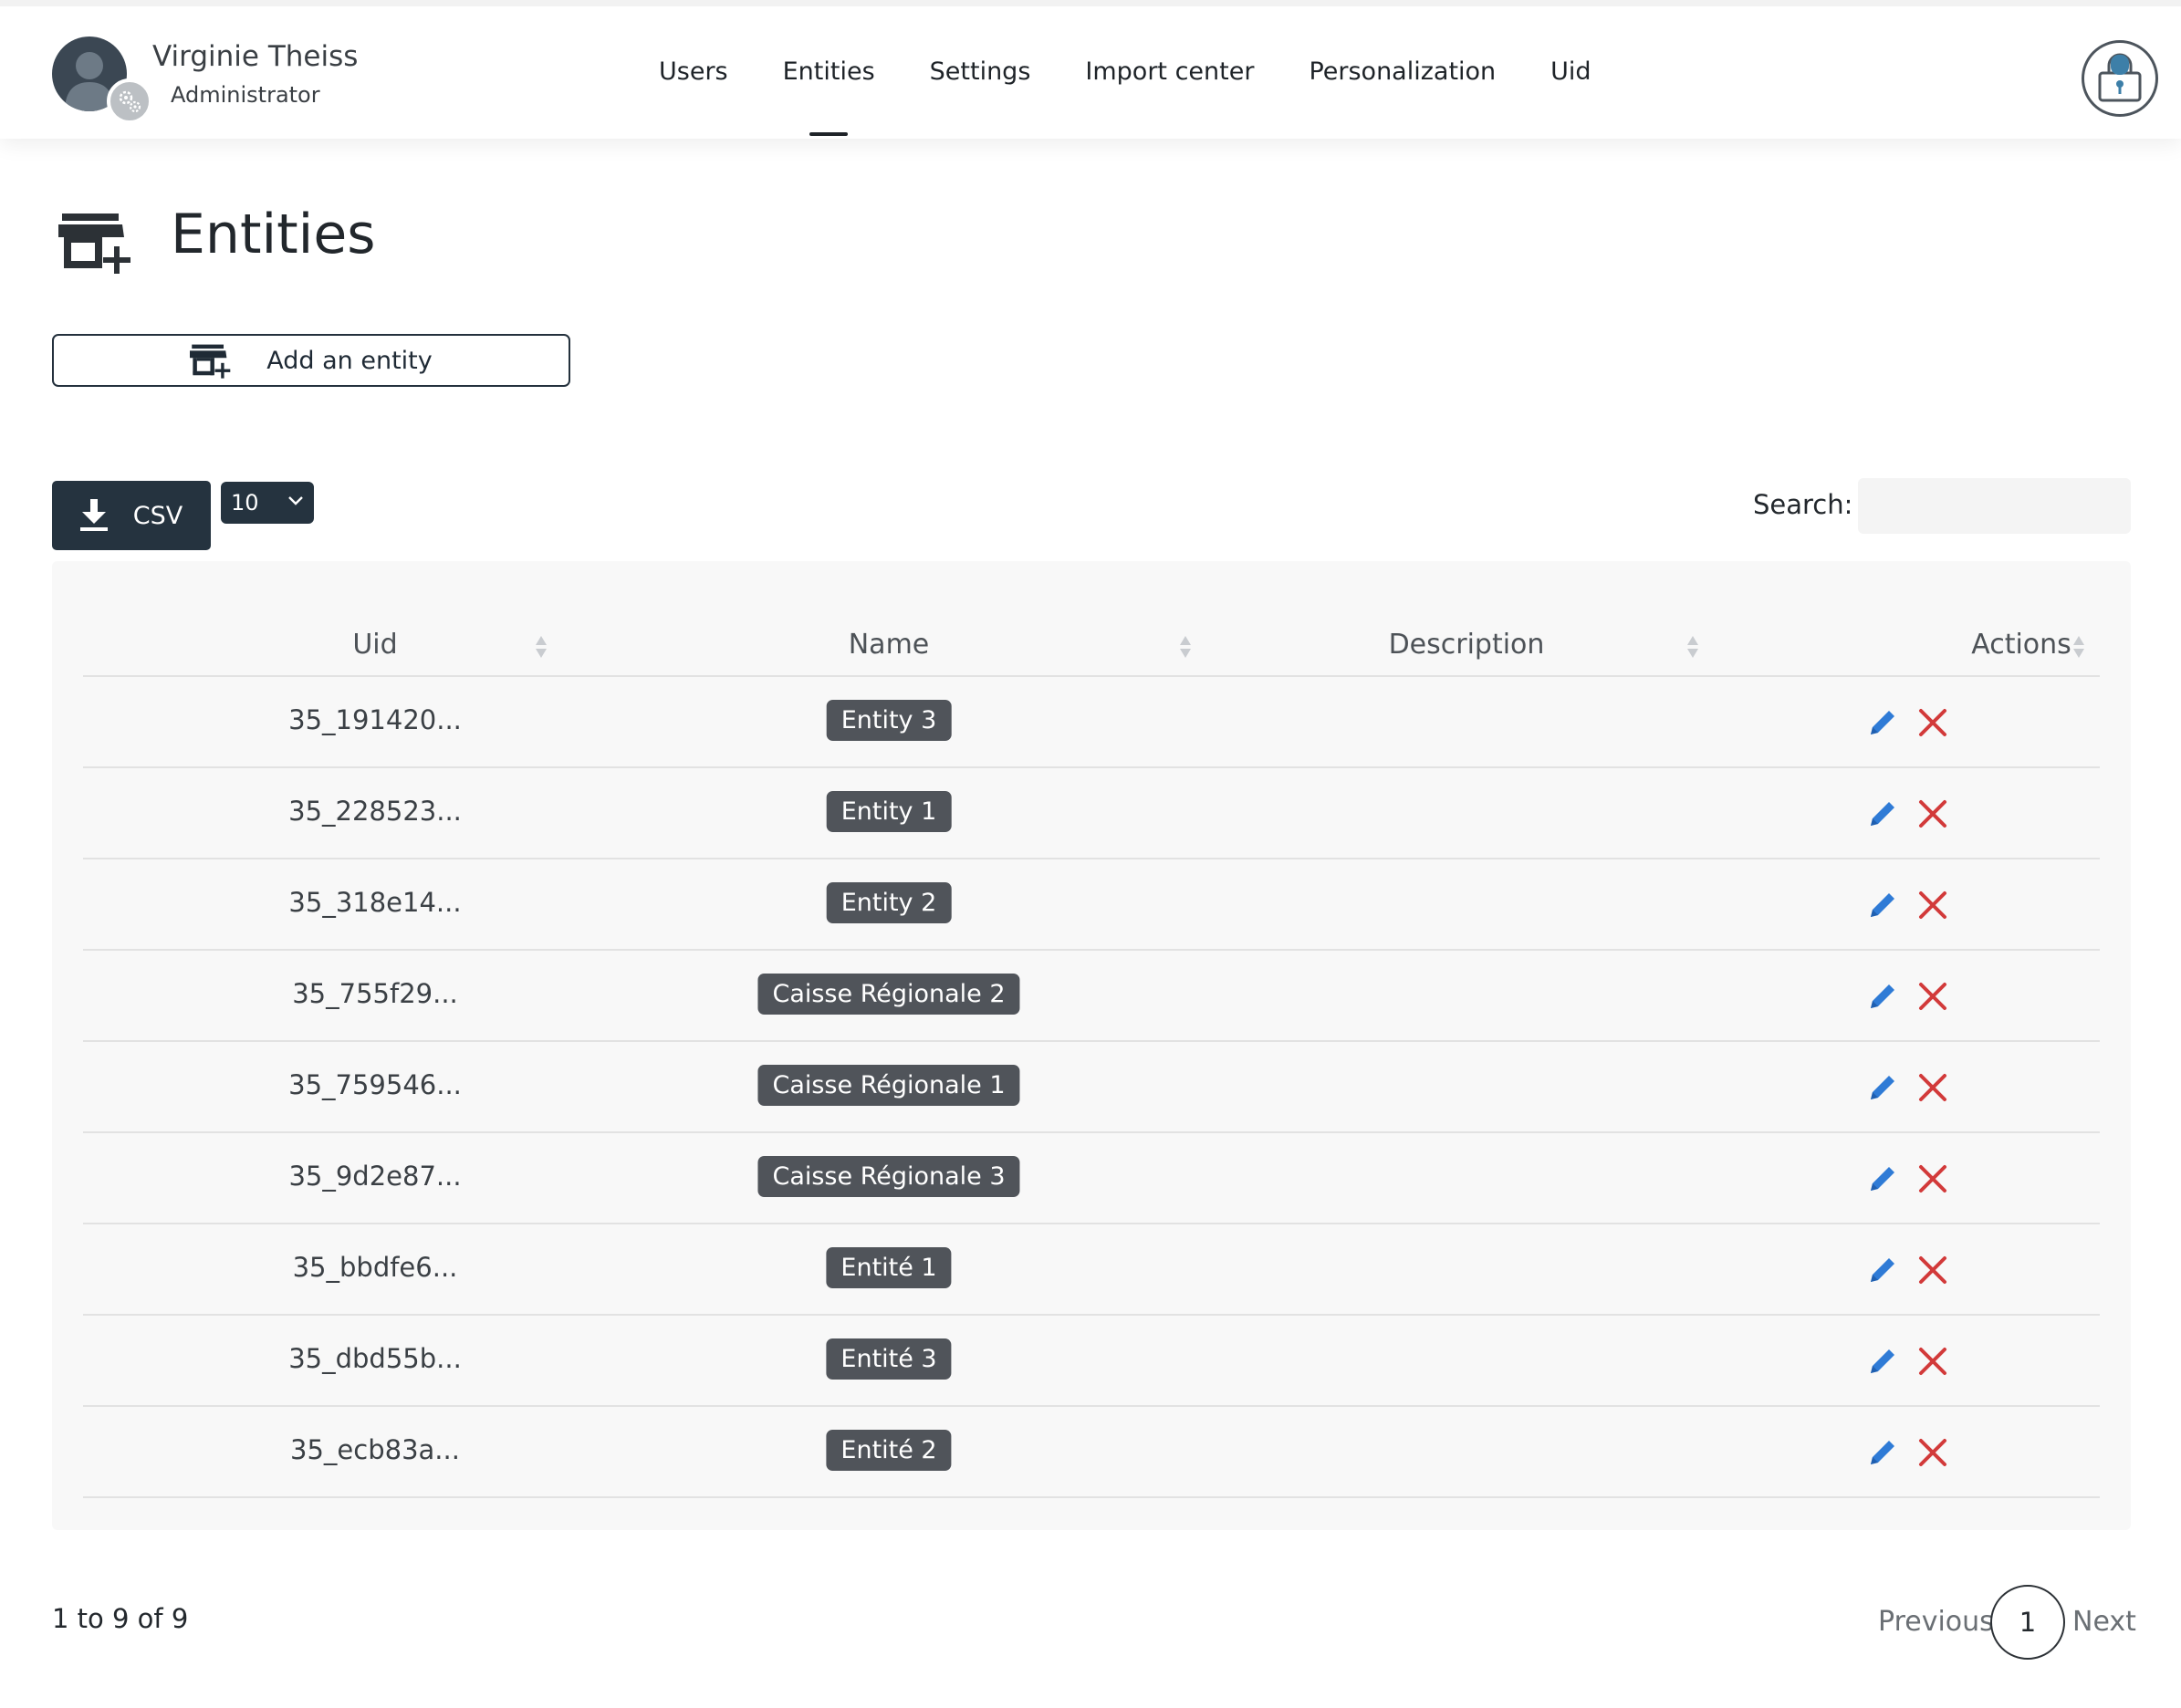 This screenshot has height=1708, width=2181. Describe the element at coordinates (374, 645) in the screenshot. I see `column-header-uid: Uid` at that location.